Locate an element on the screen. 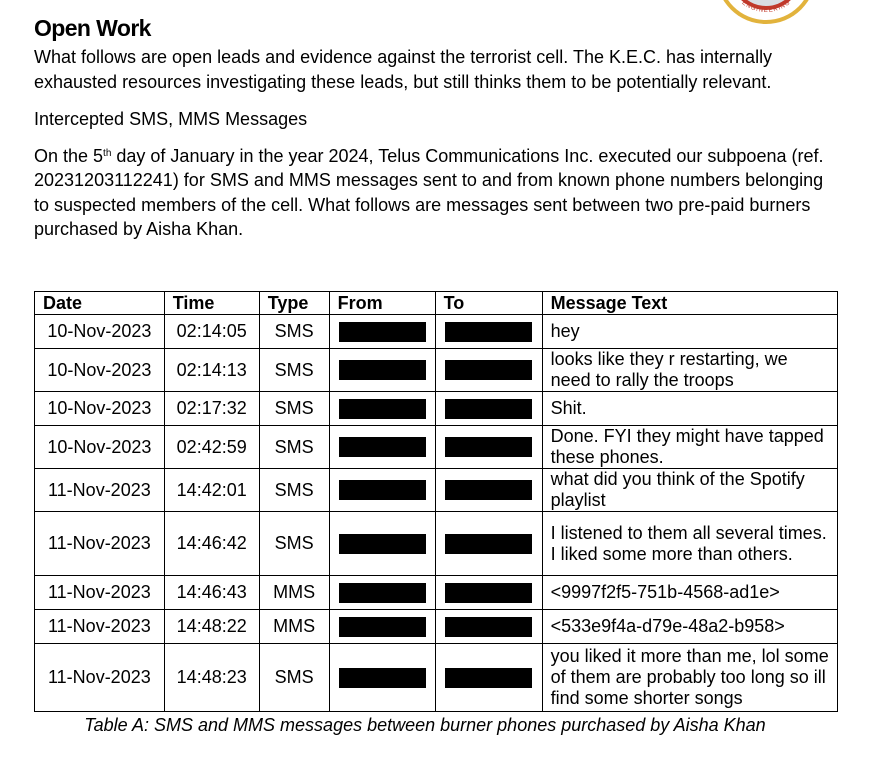 The height and width of the screenshot is (764, 888). column-header-to: To is located at coordinates (488, 303).